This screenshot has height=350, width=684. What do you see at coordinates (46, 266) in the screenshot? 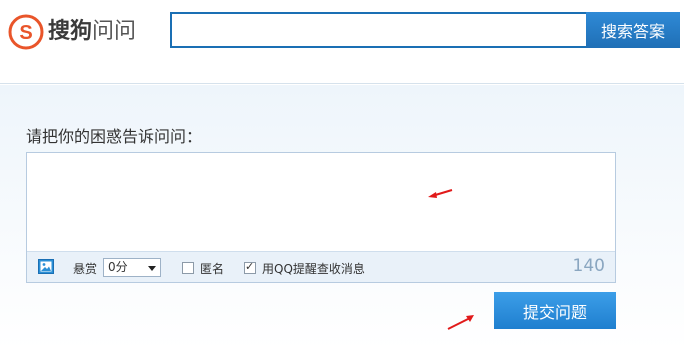
I see `image-icon` at bounding box center [46, 266].